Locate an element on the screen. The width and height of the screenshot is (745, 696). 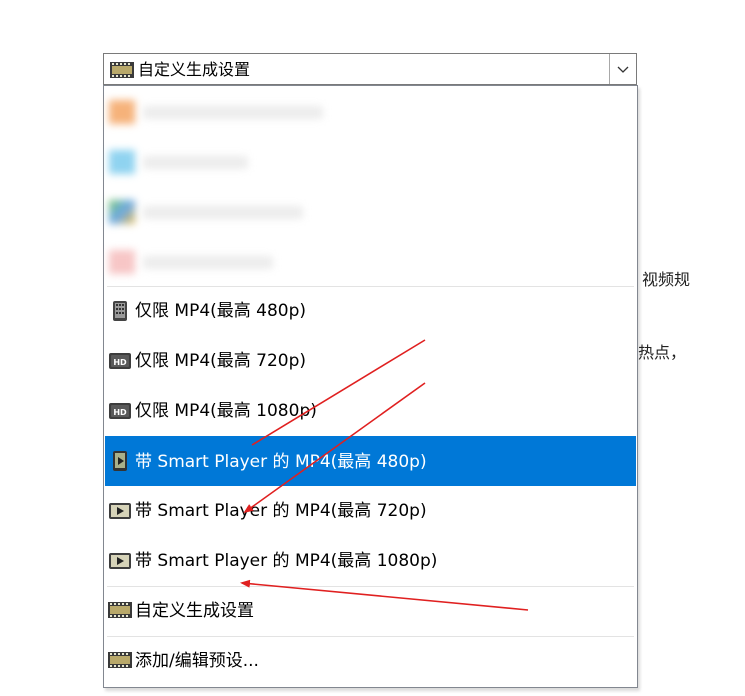
preset-item-smart-player-480p: 带 Smart Player 的 MP4(最高 480p) is located at coordinates (370, 461).